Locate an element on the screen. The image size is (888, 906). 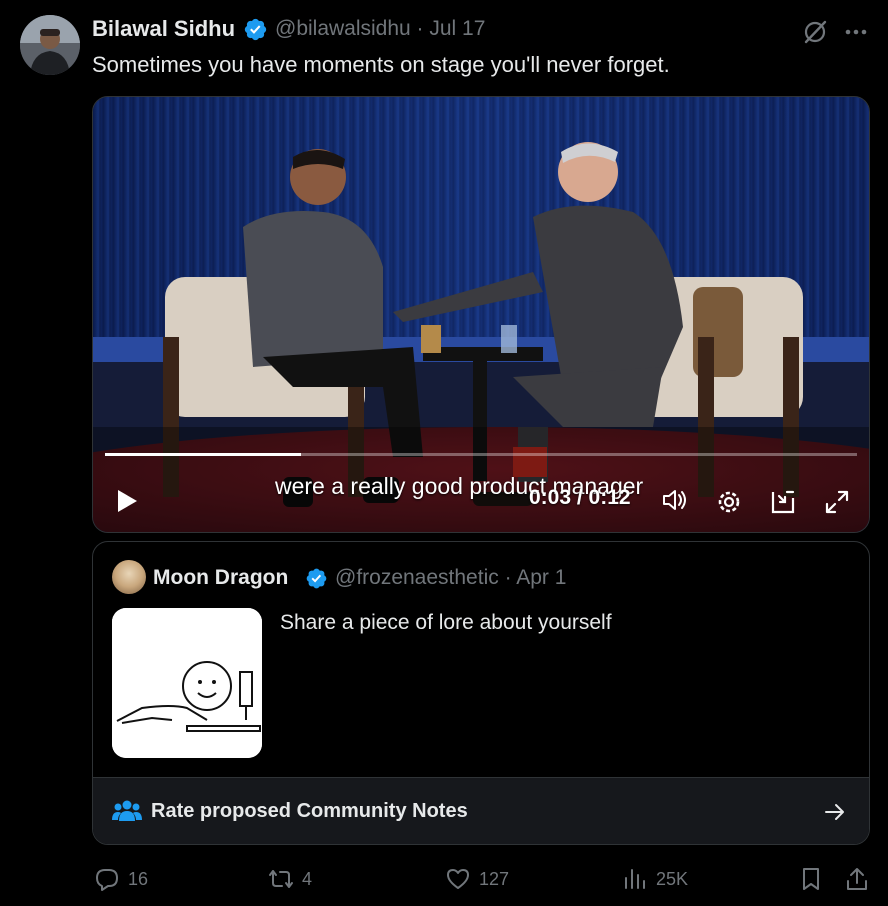
repost-button: 4 is located at coordinates (290, 879).